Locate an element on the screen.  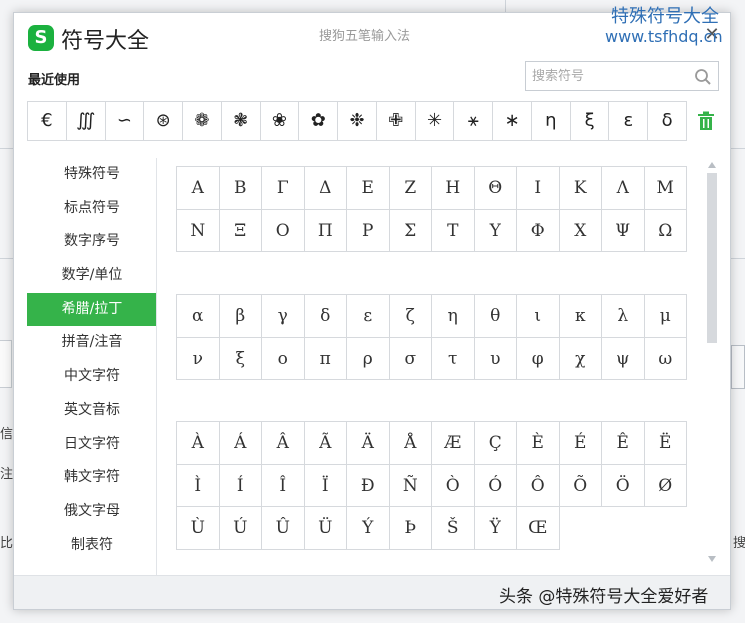
search-input is located at coordinates (607, 76).